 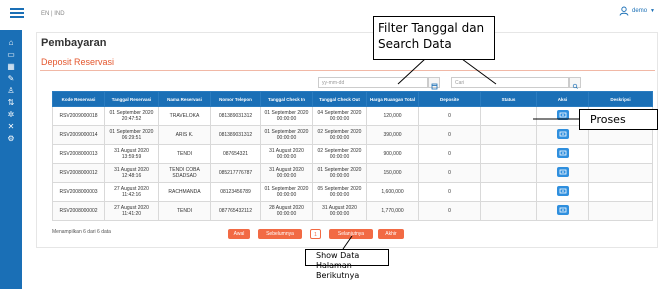 I want to click on arrow-search, so click(x=479, y=71).